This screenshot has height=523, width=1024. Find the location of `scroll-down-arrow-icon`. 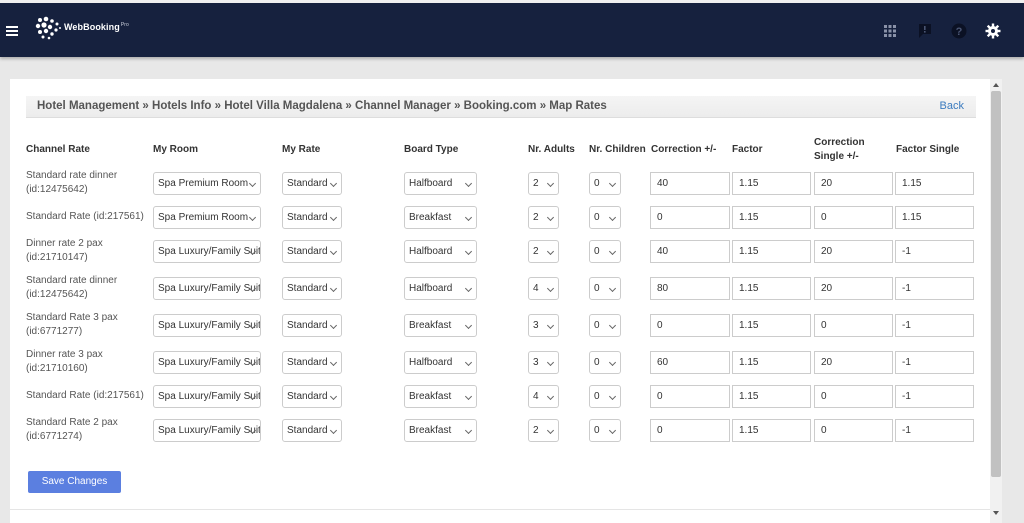

scroll-down-arrow-icon is located at coordinates (996, 513).